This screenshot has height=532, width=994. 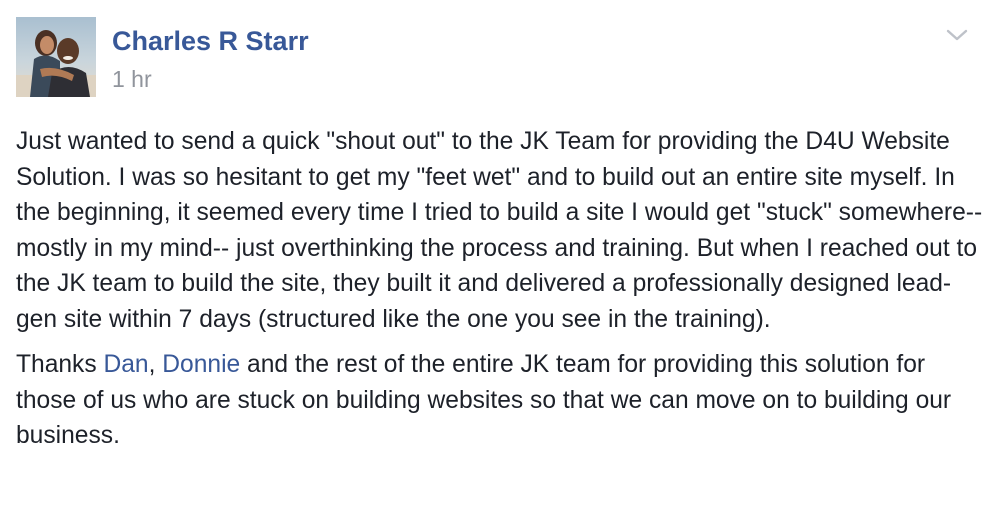 I want to click on author-avatar, so click(x=56, y=57).